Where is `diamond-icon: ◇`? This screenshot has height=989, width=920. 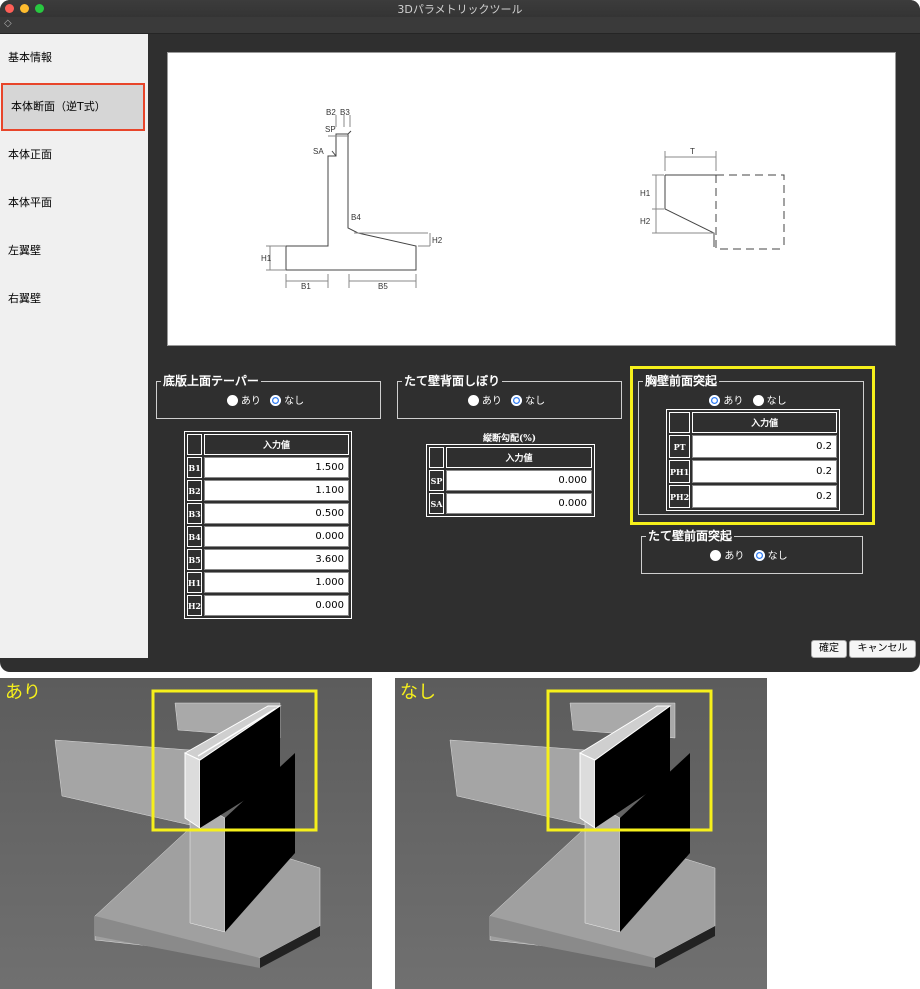 diamond-icon: ◇ is located at coordinates (8, 23).